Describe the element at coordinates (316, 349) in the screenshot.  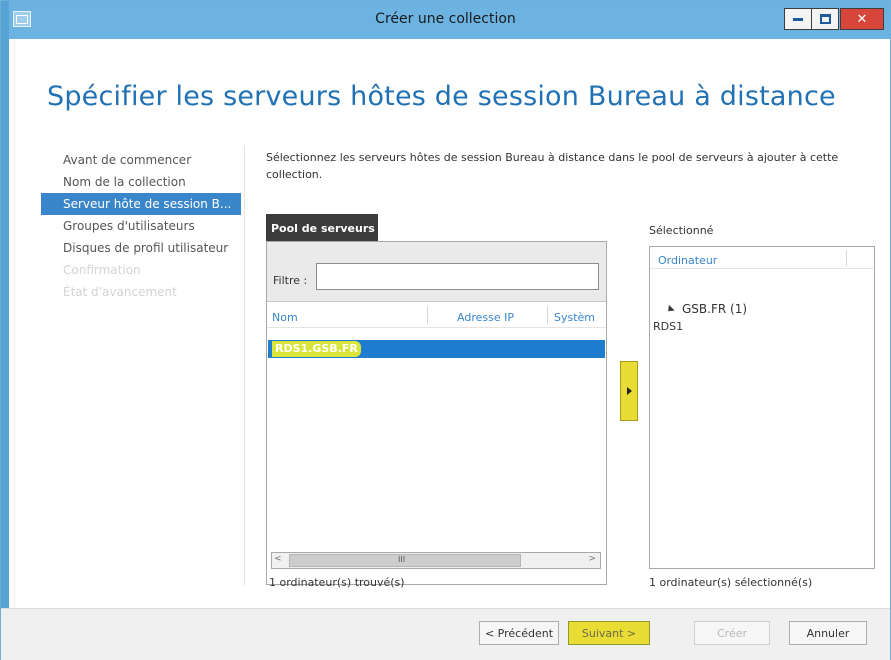
I see `row-server-name: RDS1.GSB.FR` at that location.